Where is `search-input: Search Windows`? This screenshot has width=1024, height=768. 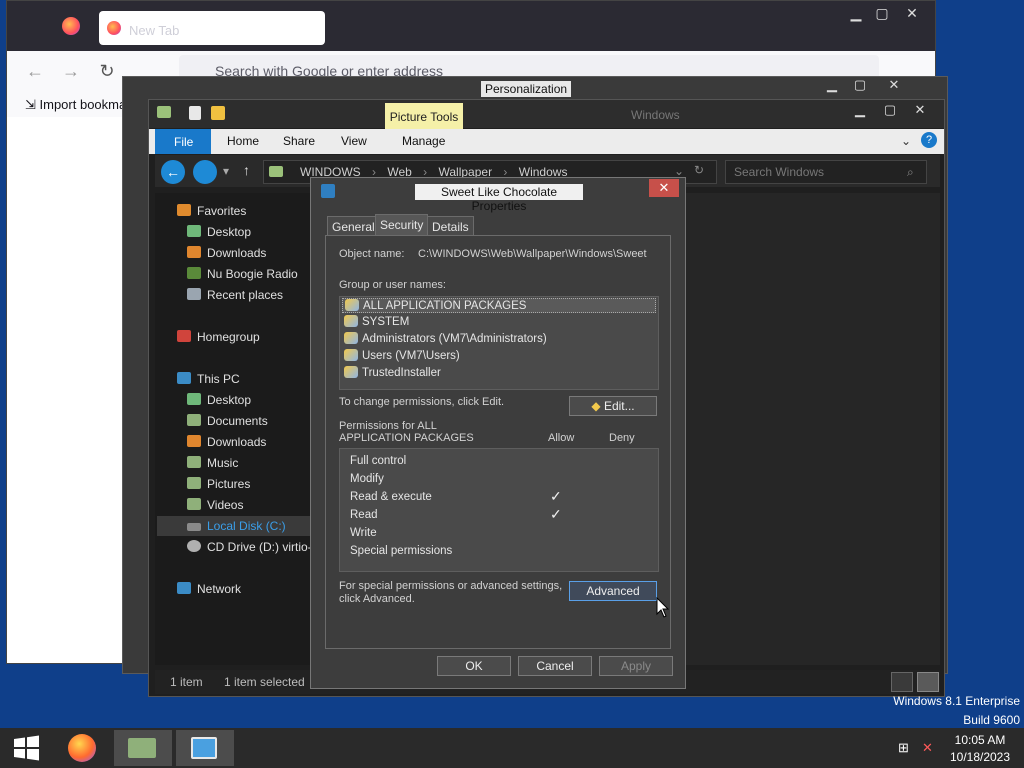
search-input: Search Windows is located at coordinates (826, 172).